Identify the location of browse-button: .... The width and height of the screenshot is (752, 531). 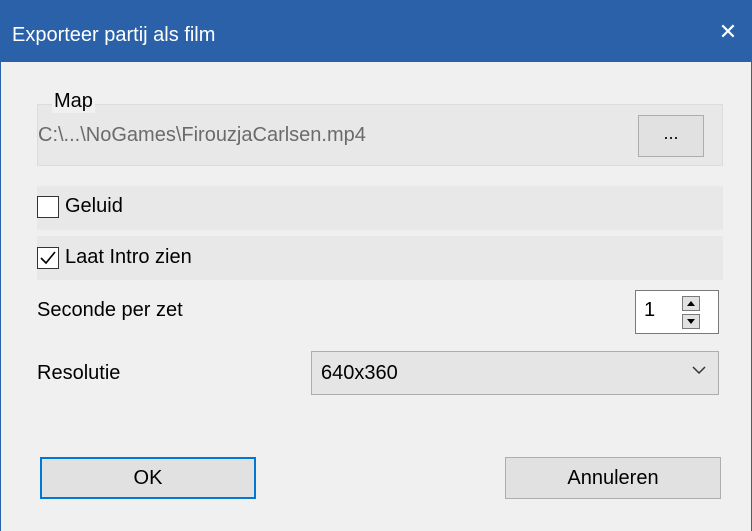
(671, 136).